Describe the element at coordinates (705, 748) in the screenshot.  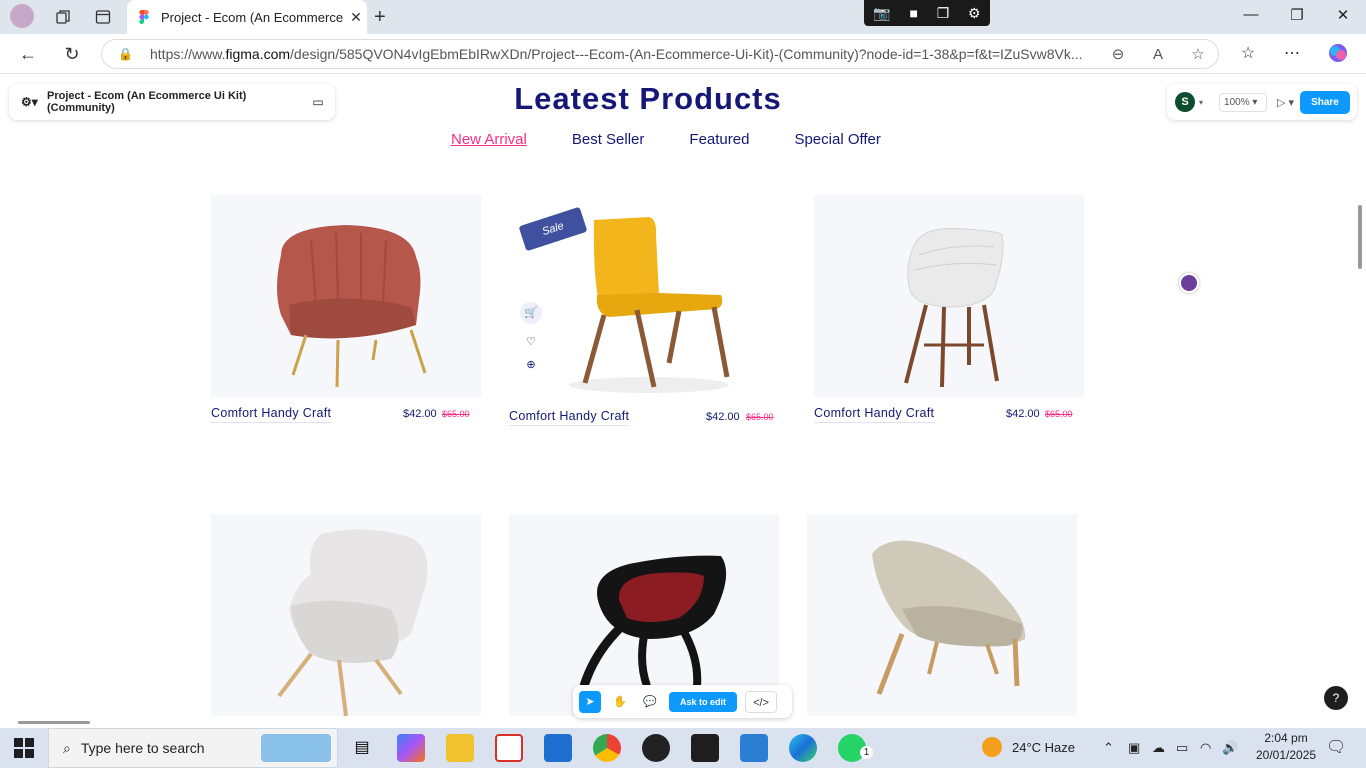
I see `terminal-icon` at that location.